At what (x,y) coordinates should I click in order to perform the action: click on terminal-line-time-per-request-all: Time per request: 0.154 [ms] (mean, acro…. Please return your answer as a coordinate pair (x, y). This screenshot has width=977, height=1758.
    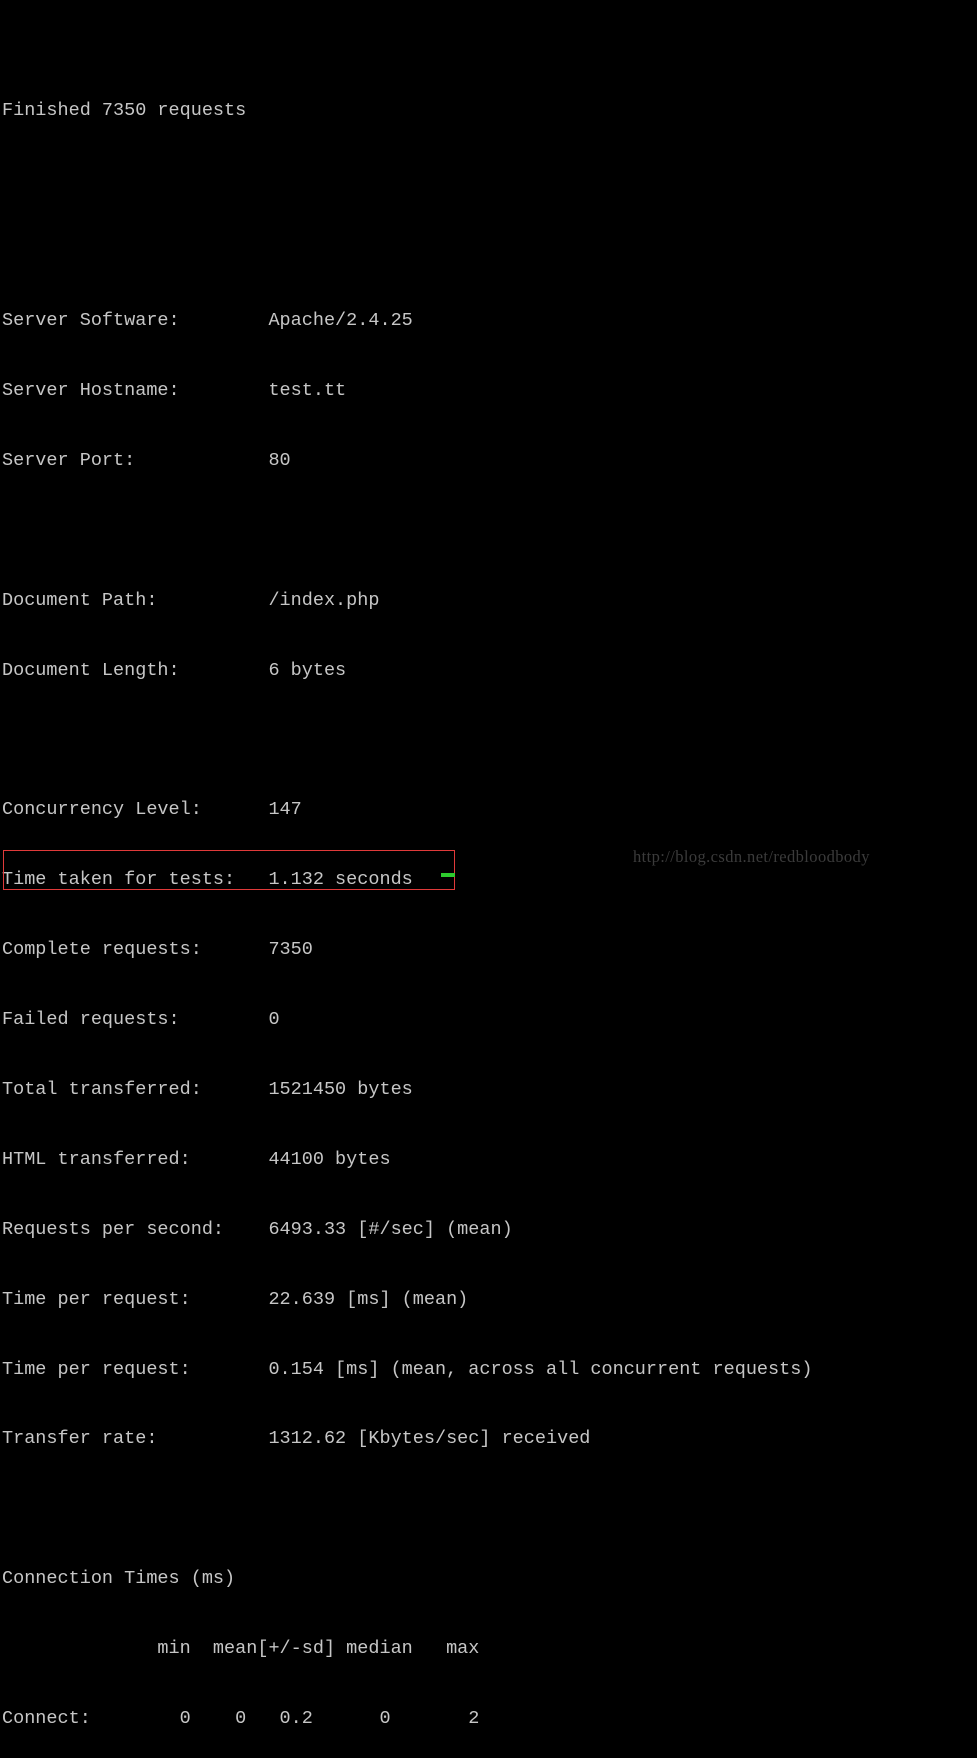
    Looking at the image, I should click on (407, 1369).